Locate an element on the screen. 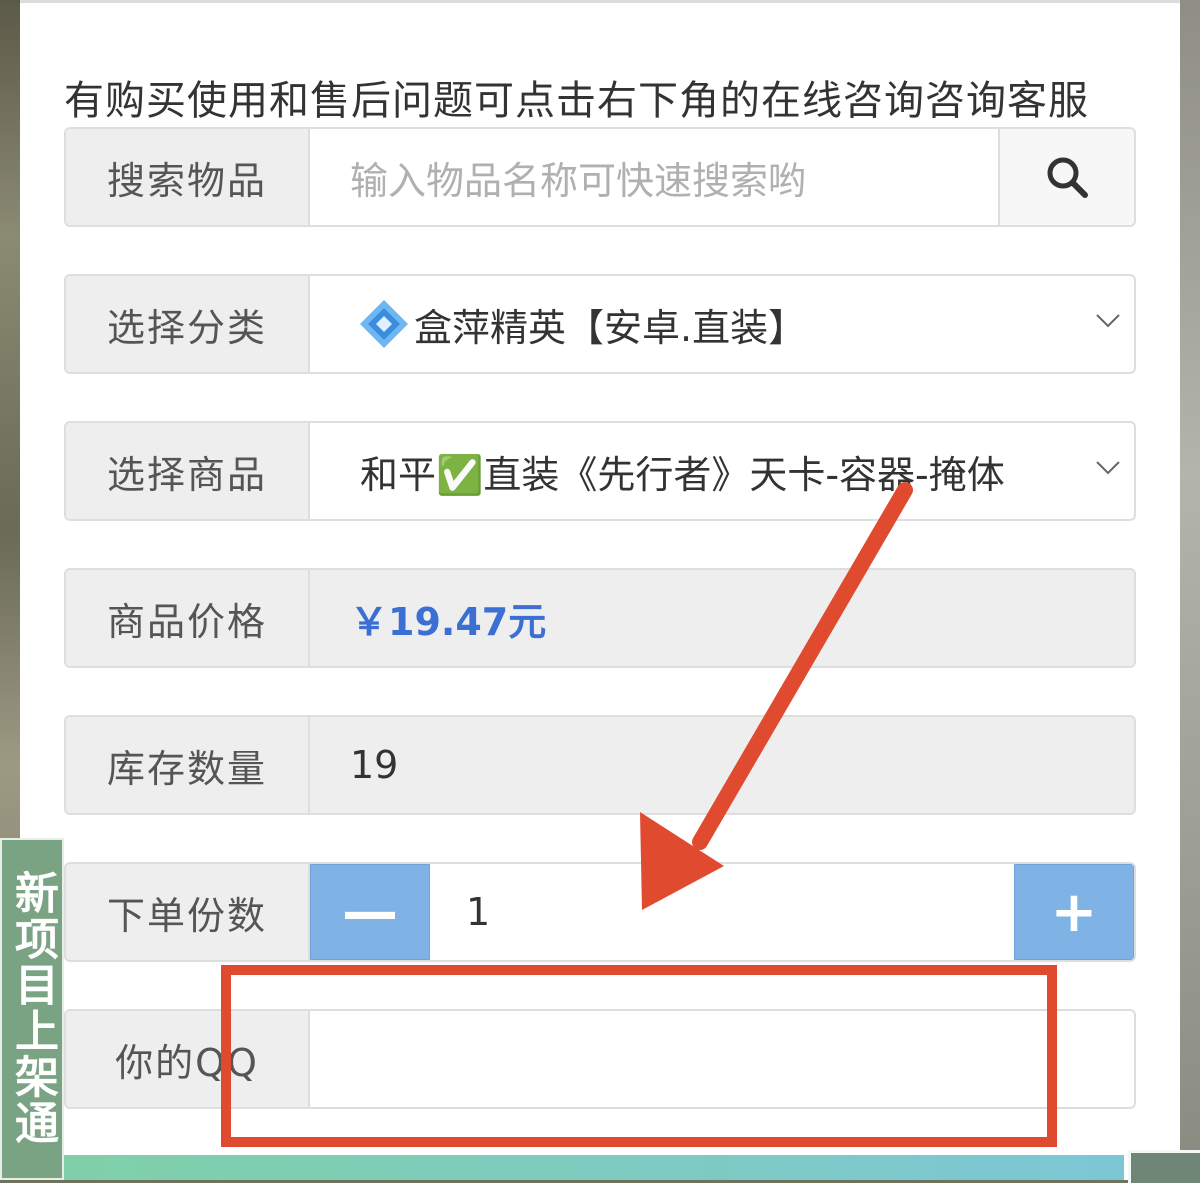 The image size is (1200, 1183). search-input: 输入物品名称可快速搜索哟 is located at coordinates (654, 177).